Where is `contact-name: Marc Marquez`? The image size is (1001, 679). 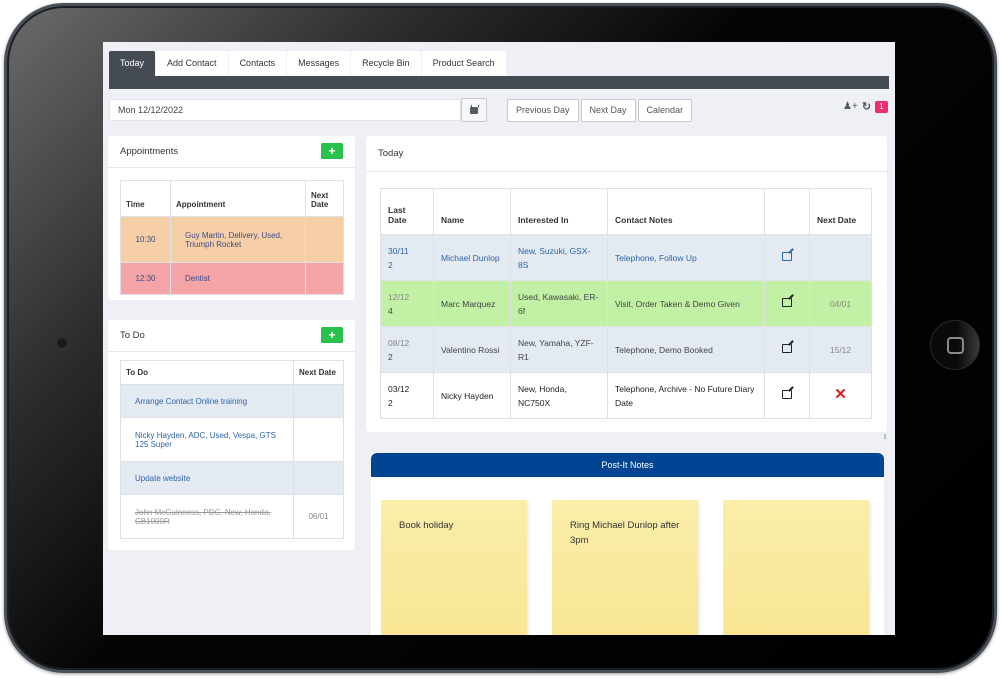
contact-name: Marc Marquez is located at coordinates (472, 303).